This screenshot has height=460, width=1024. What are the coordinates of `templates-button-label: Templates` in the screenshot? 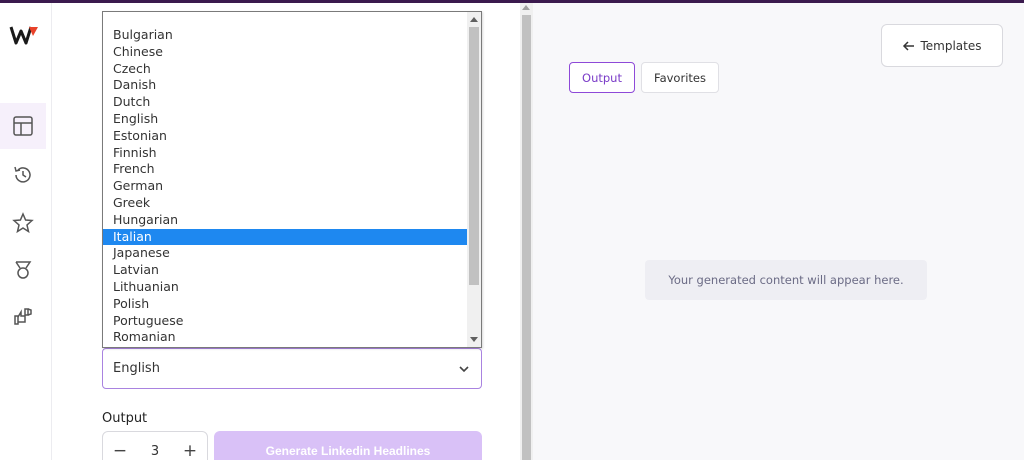 It's located at (951, 45).